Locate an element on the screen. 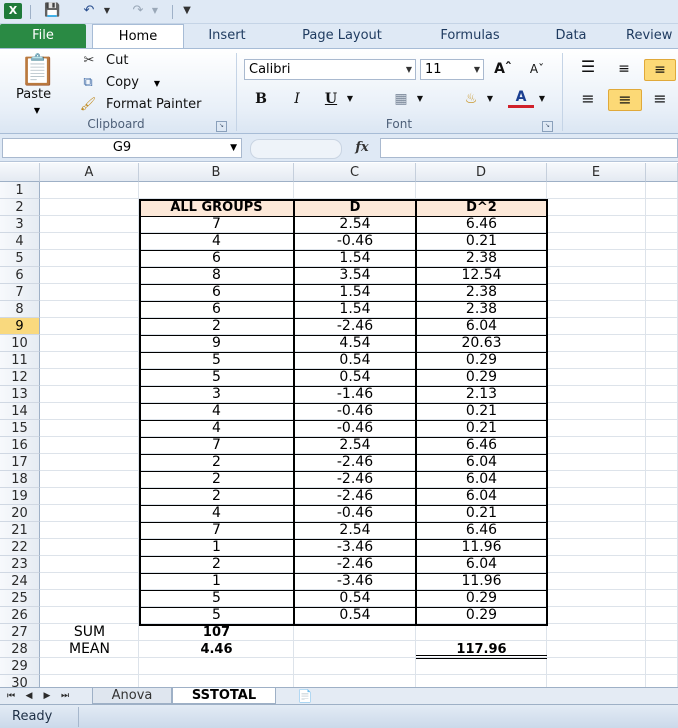 This screenshot has width=678, height=728. column-header-e: E is located at coordinates (596, 172).